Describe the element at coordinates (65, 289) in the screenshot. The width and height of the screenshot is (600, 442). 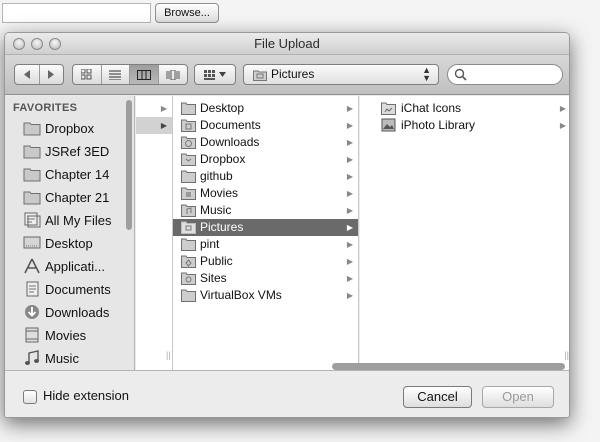
I see `sidebar-item-documents: Documents` at that location.